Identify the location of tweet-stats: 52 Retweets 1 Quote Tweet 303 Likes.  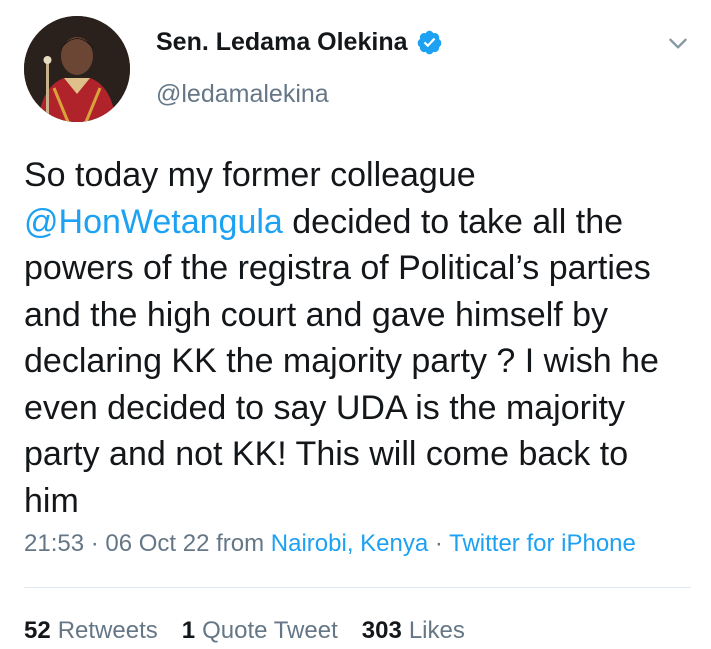
(244, 631).